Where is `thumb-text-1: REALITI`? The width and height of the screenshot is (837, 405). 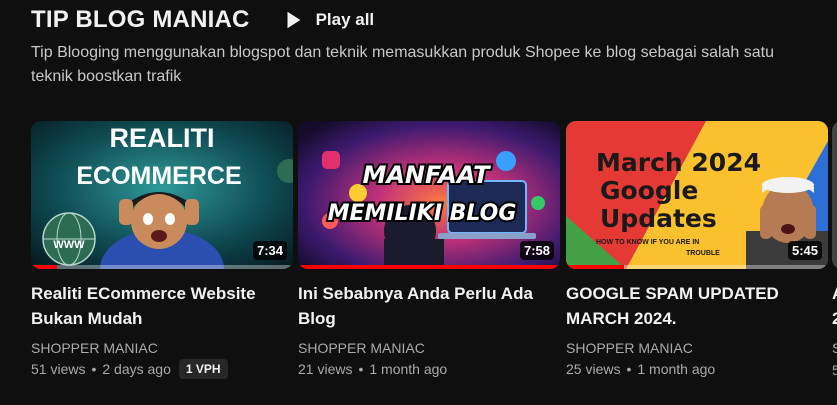 thumb-text-1: REALITI is located at coordinates (162, 138).